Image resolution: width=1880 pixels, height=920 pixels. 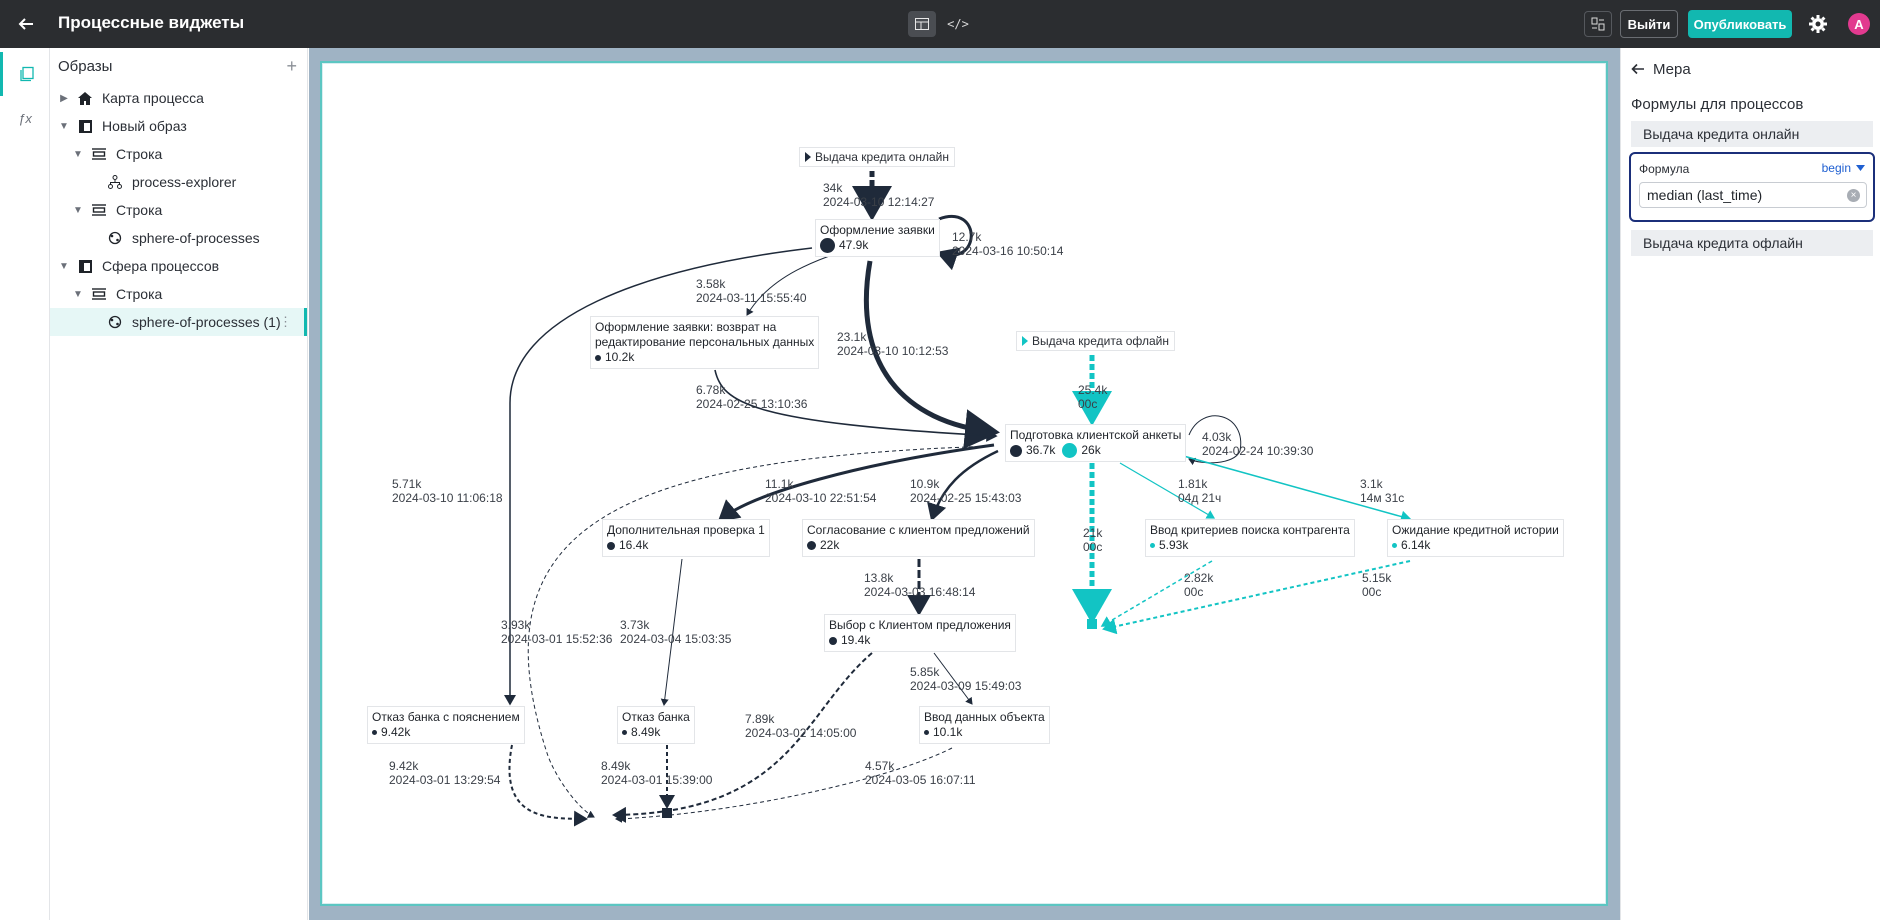 I want to click on tree-item-new-image: ▼ Новый образ, so click(x=178, y=126).